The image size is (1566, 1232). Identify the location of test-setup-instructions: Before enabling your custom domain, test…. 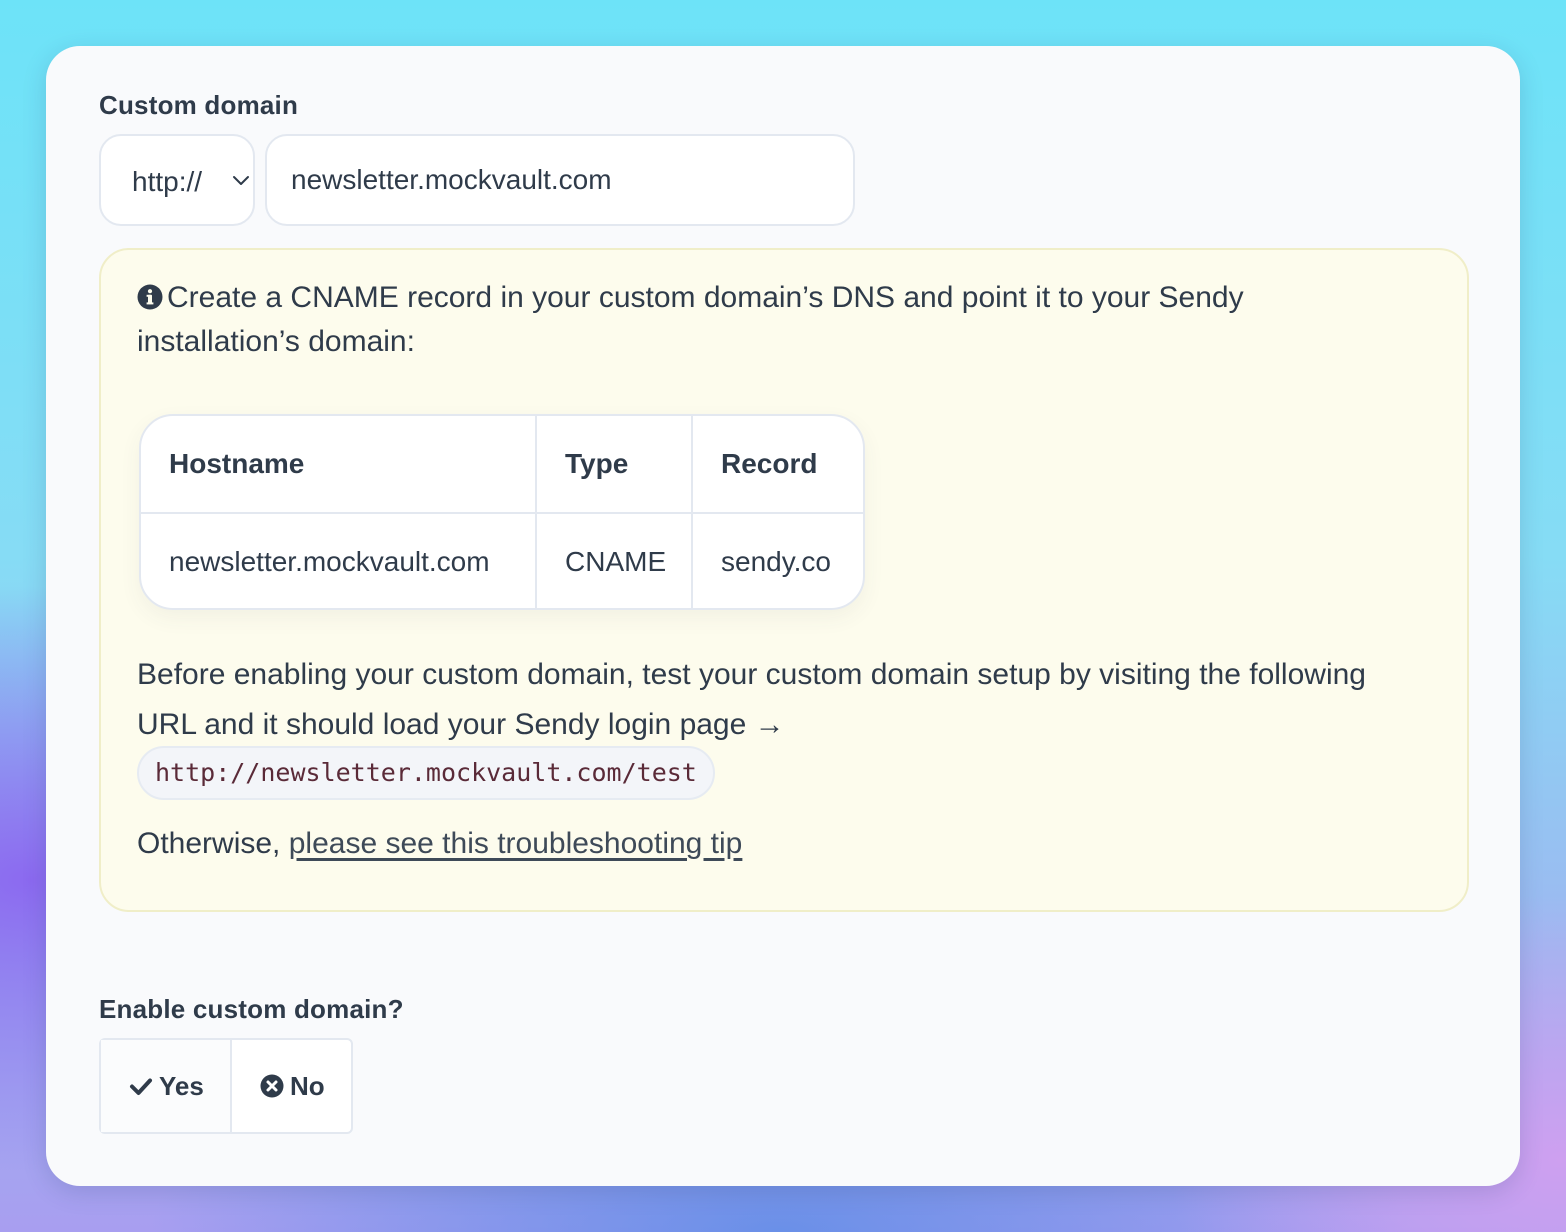
(751, 699).